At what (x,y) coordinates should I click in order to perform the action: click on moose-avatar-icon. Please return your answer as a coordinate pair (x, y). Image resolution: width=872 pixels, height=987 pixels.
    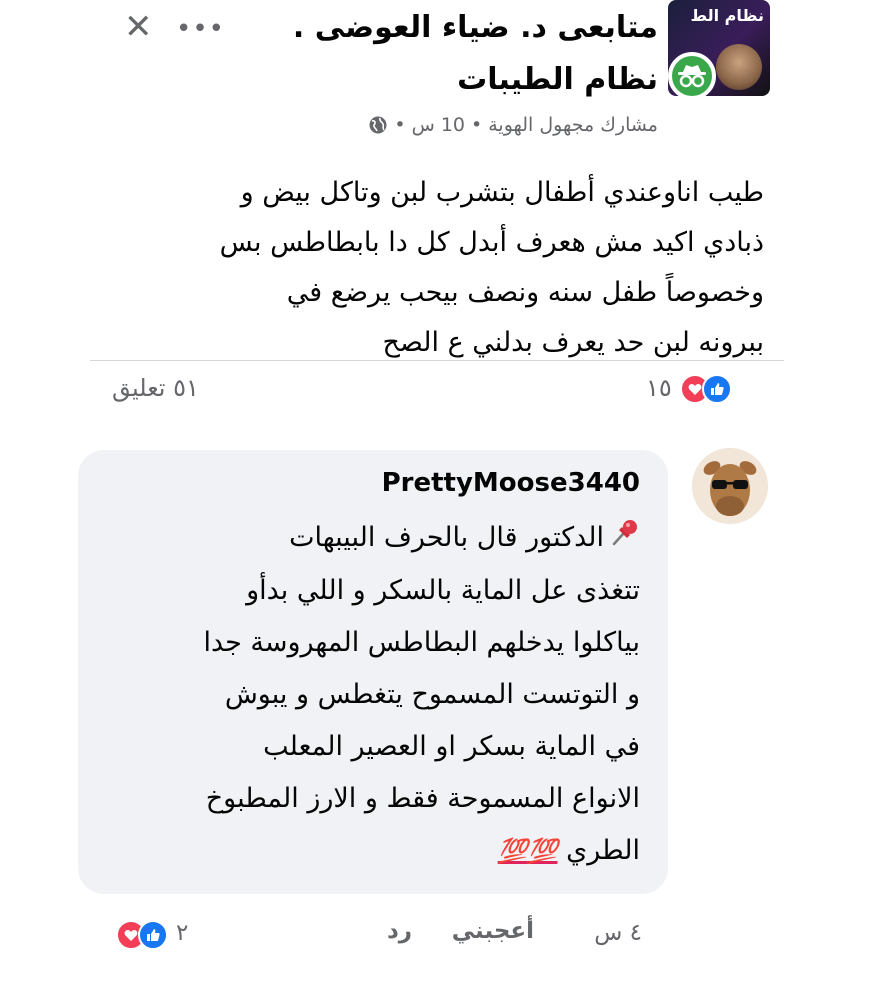
    Looking at the image, I should click on (730, 486).